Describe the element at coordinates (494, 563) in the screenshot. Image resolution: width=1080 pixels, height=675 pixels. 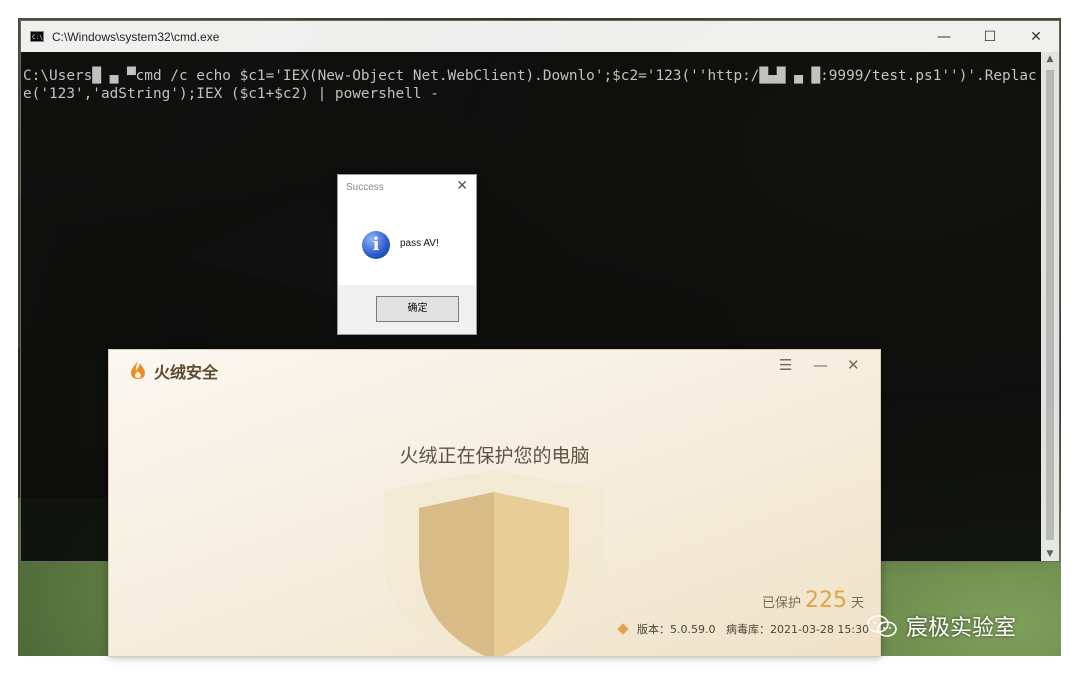
I see `shield-icon` at that location.